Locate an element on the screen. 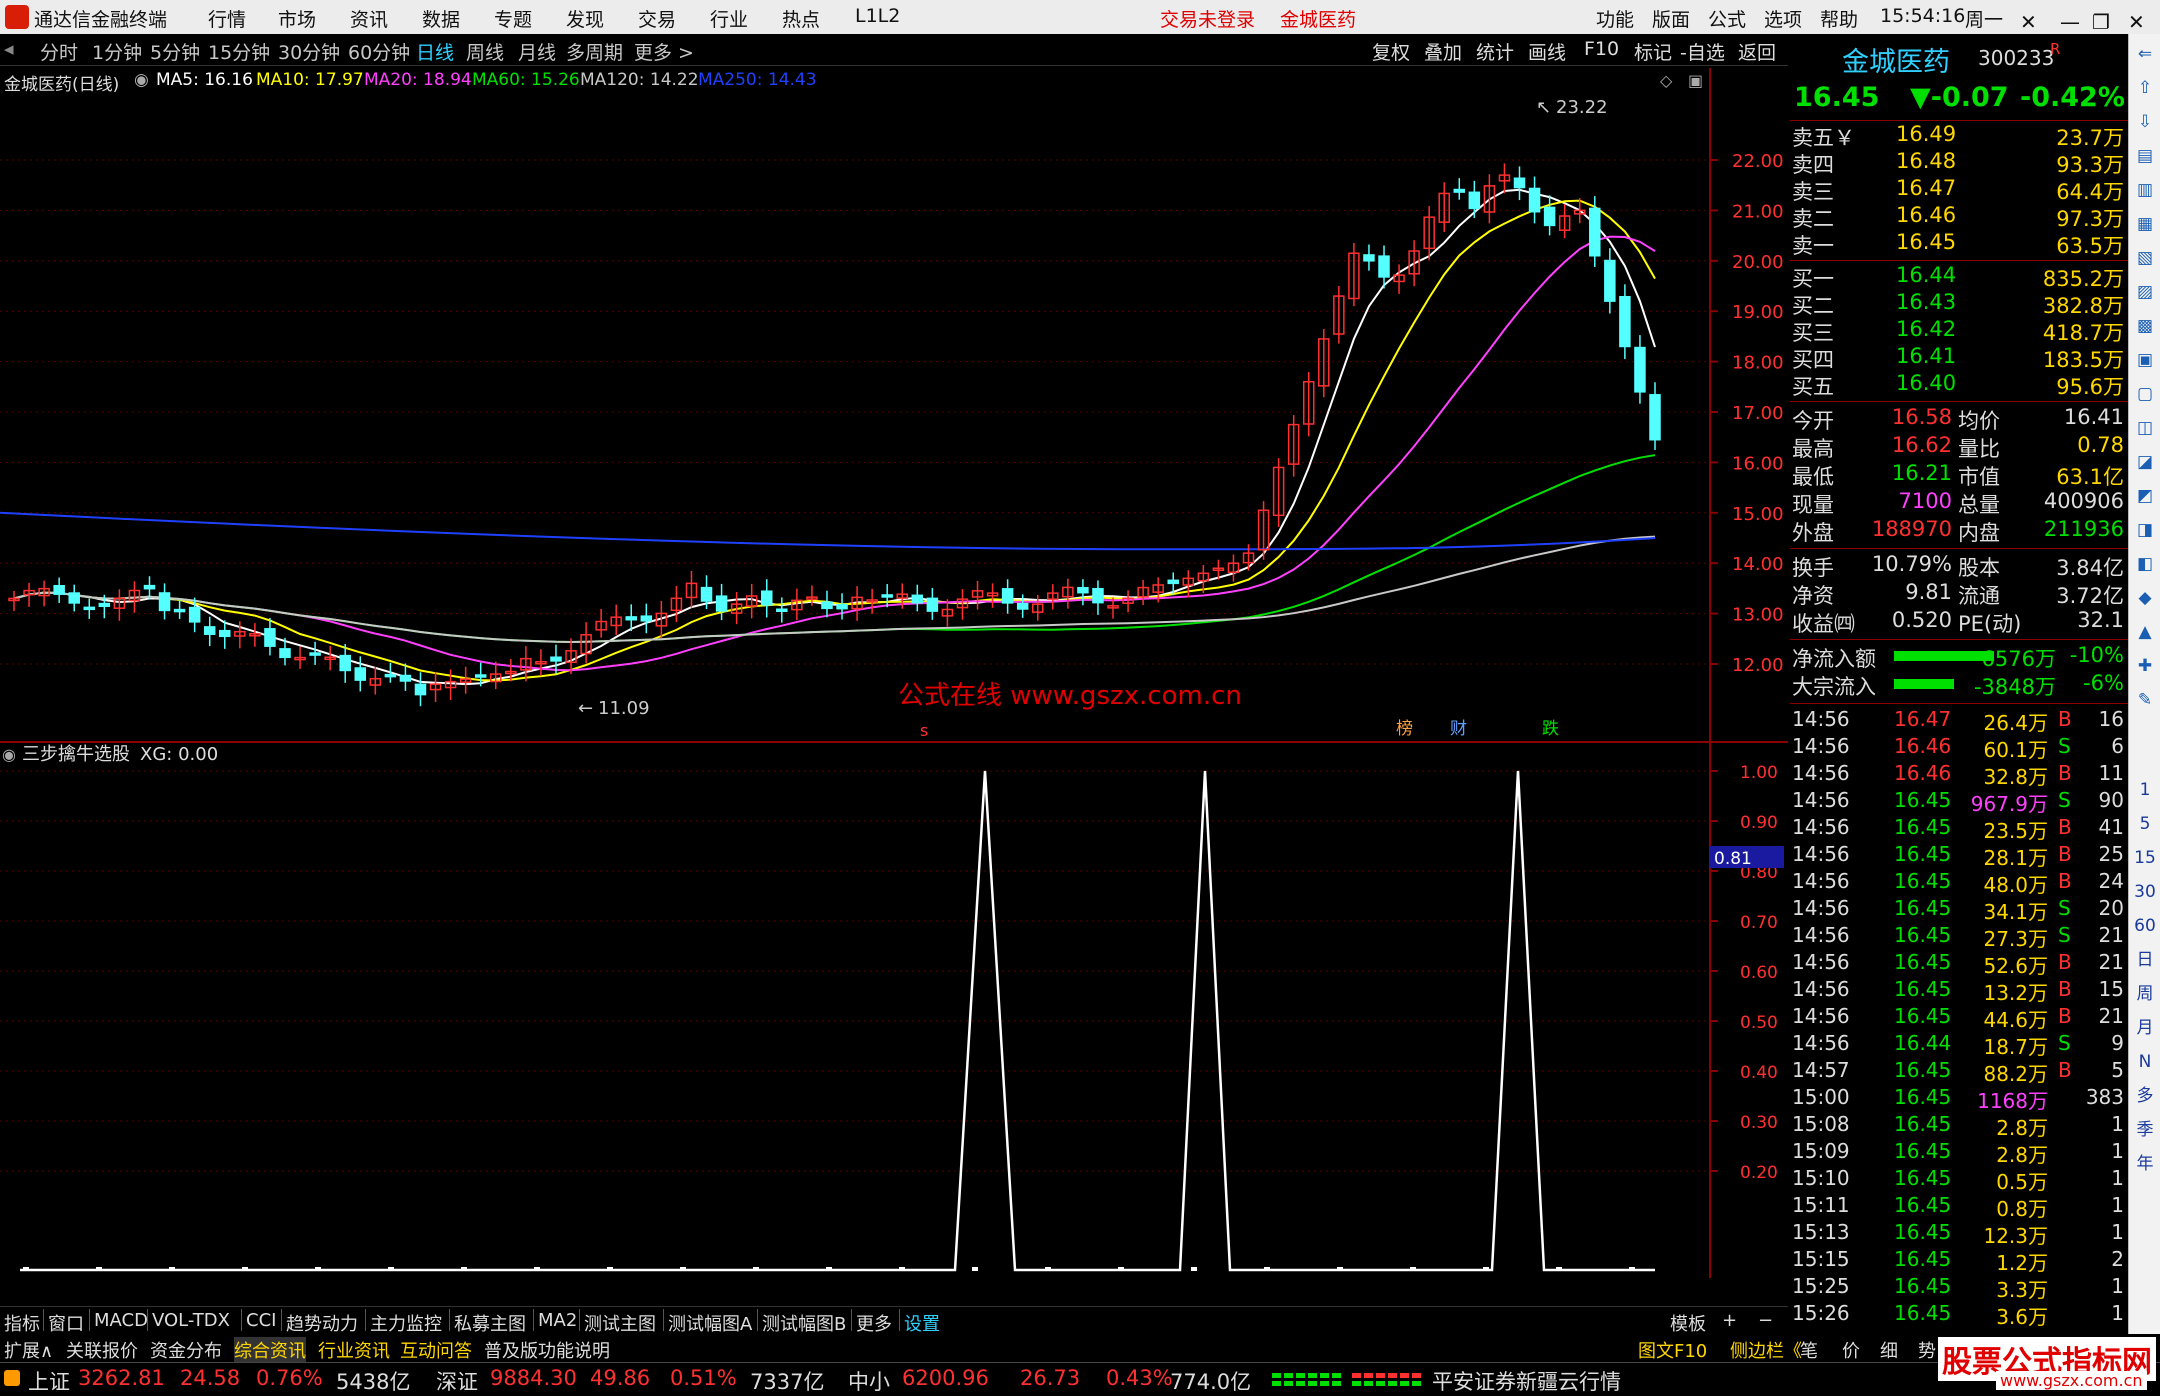 The height and width of the screenshot is (1396, 2160). indicator-tab: 私募主图 is located at coordinates (490, 1323).